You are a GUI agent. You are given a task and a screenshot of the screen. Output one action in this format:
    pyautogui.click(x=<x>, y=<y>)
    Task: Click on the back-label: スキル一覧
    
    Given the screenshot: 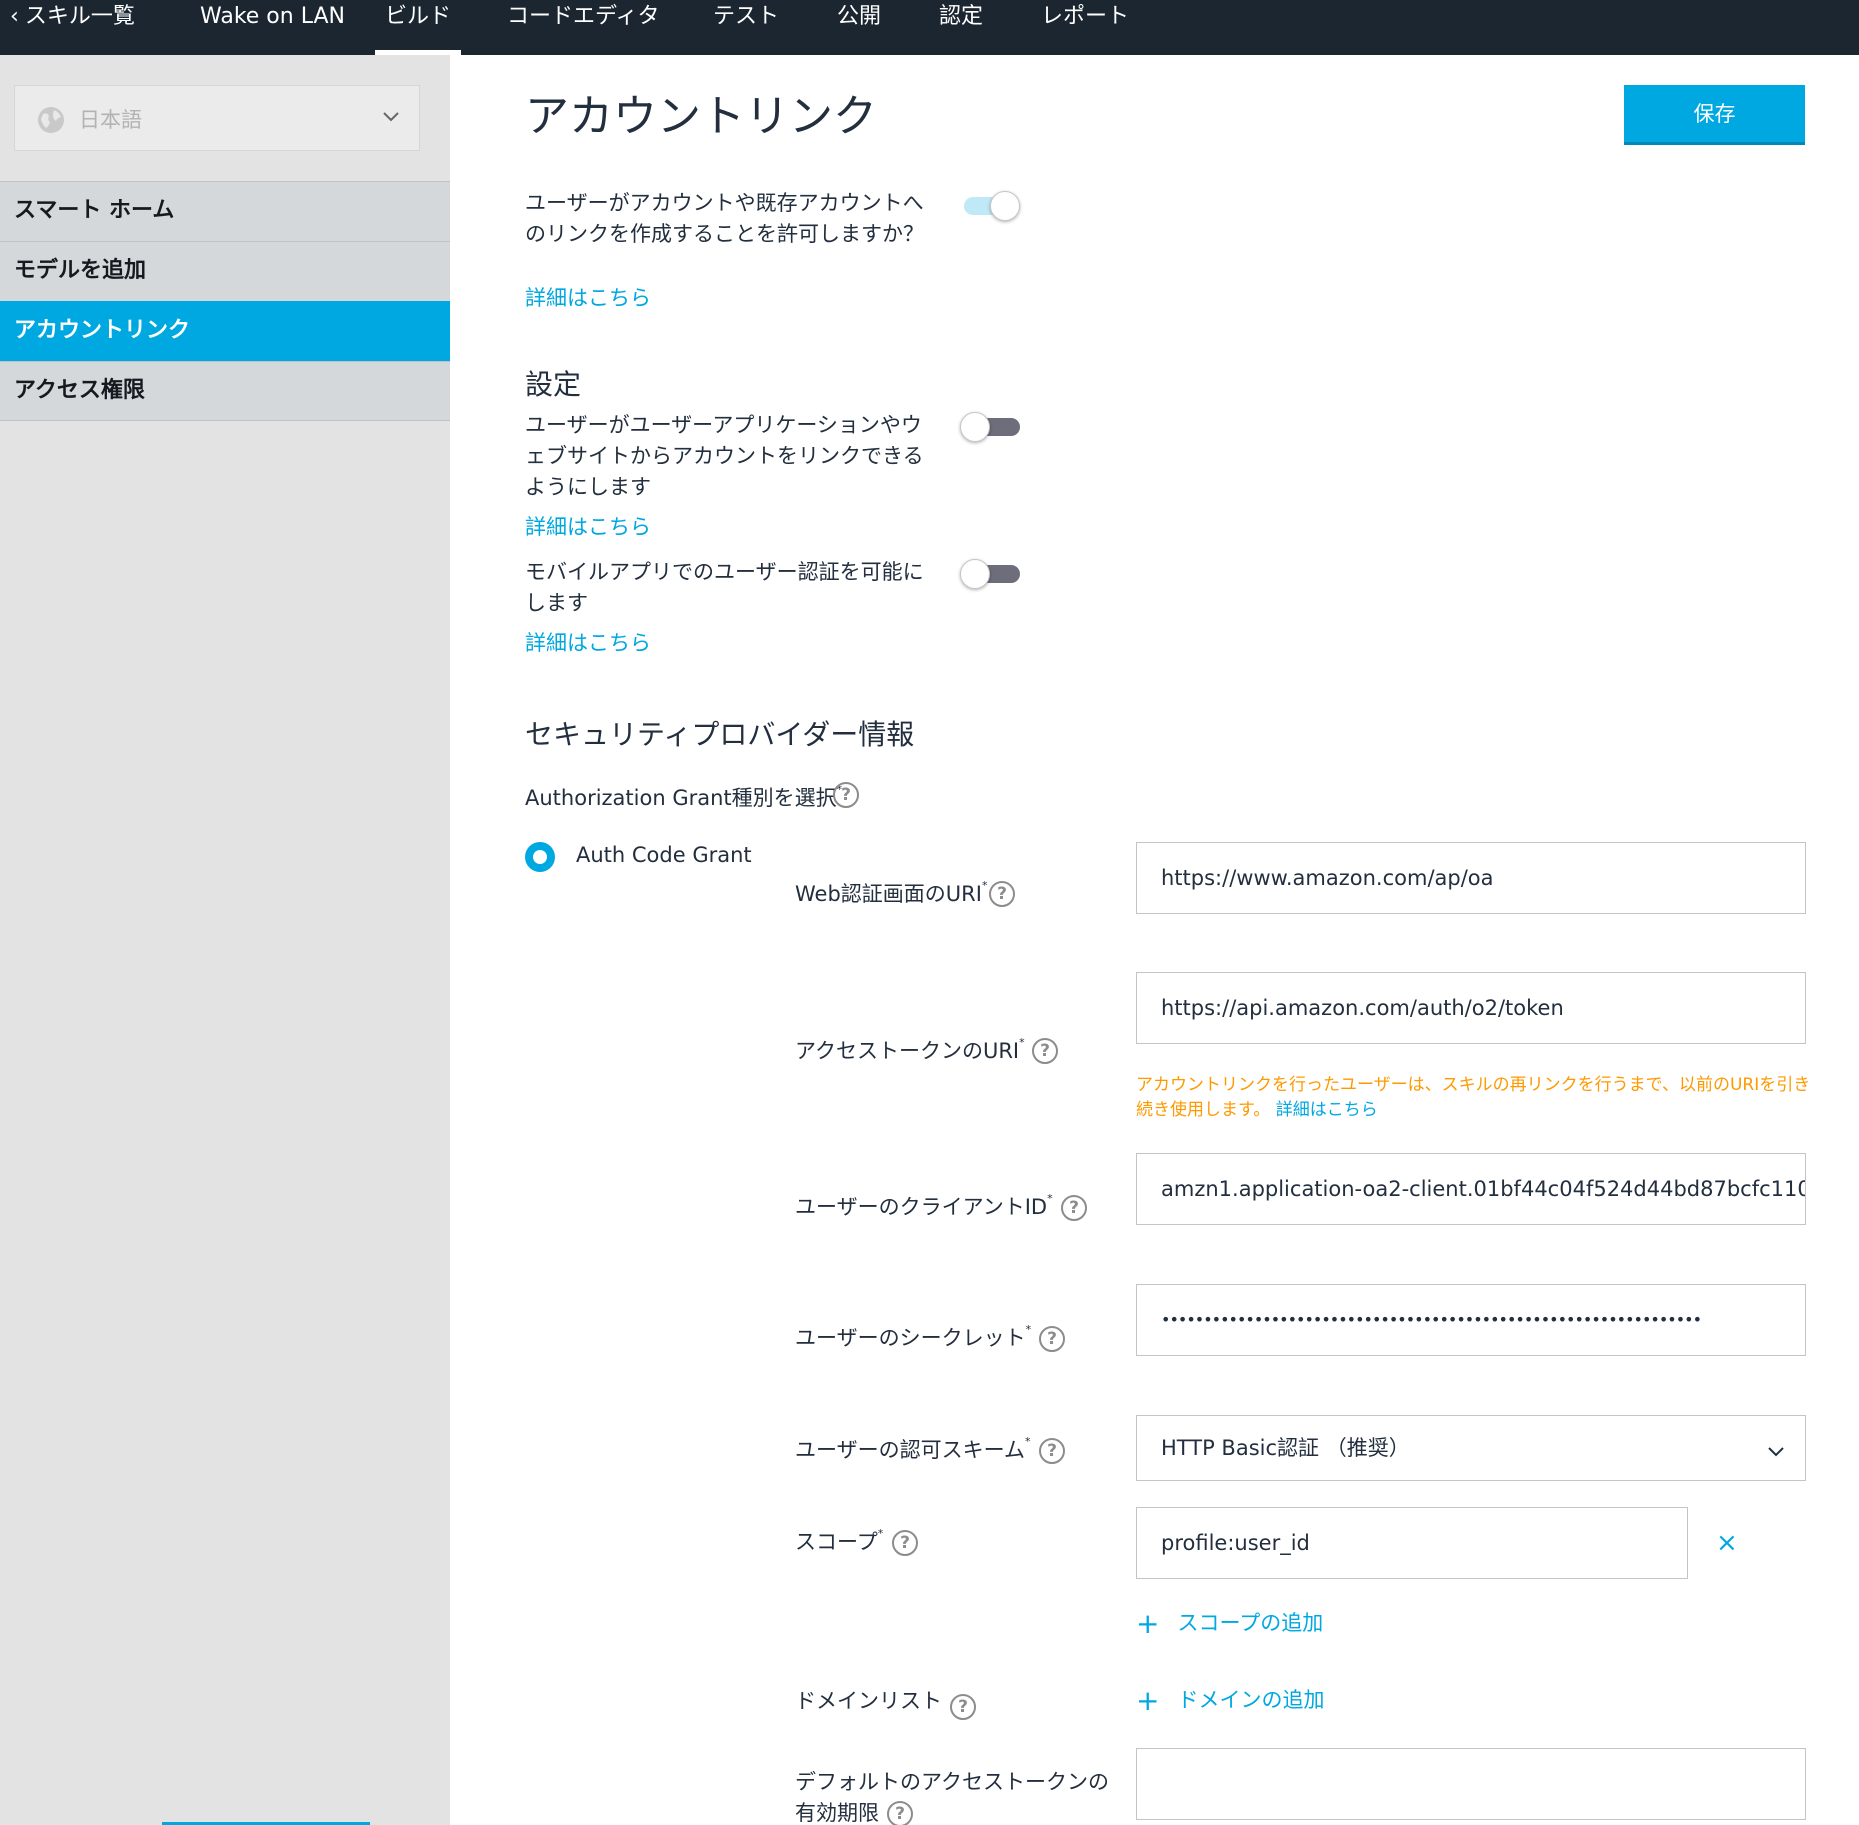 What is the action you would take?
    pyautogui.click(x=79, y=16)
    